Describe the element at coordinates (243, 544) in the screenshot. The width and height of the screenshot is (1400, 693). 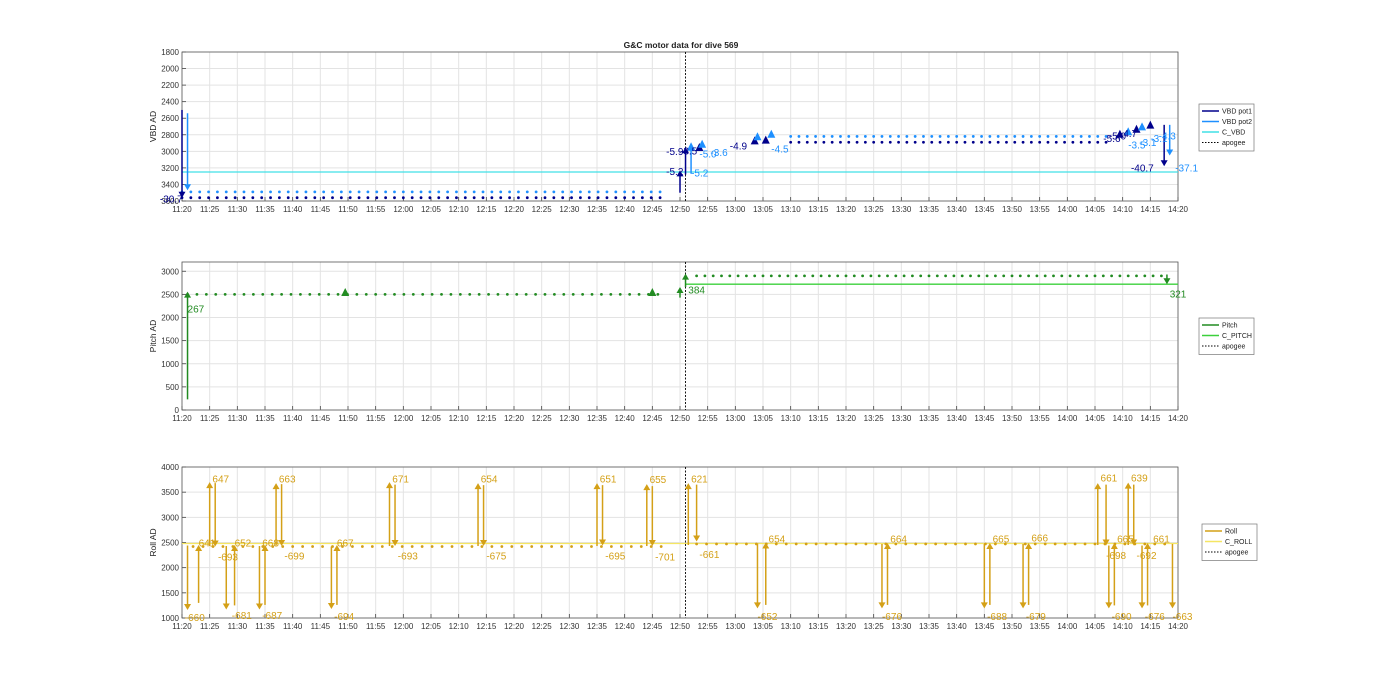
I see `annotation-label: 652` at that location.